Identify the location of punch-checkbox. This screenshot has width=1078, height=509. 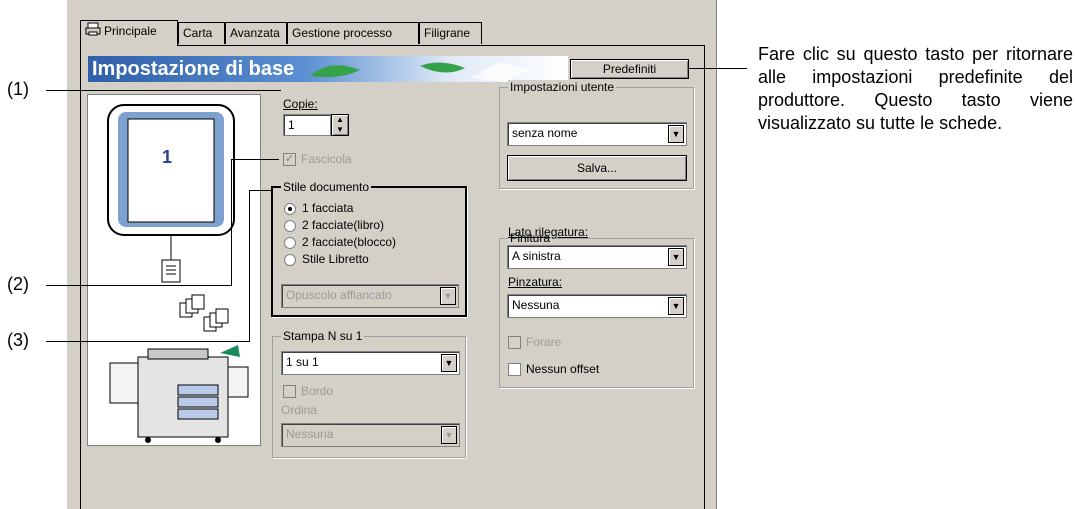
(514, 342).